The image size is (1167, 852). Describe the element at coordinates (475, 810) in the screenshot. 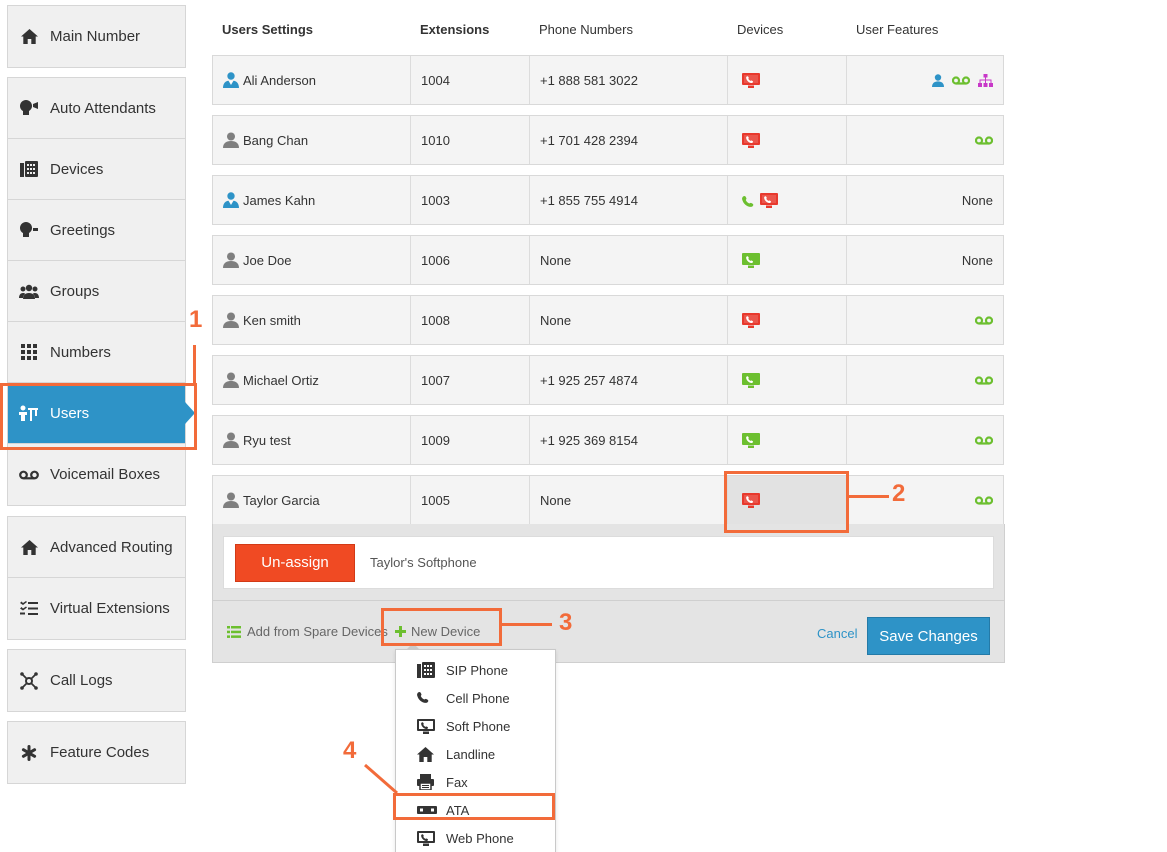

I see `dropdown-item-ata: ATA` at that location.